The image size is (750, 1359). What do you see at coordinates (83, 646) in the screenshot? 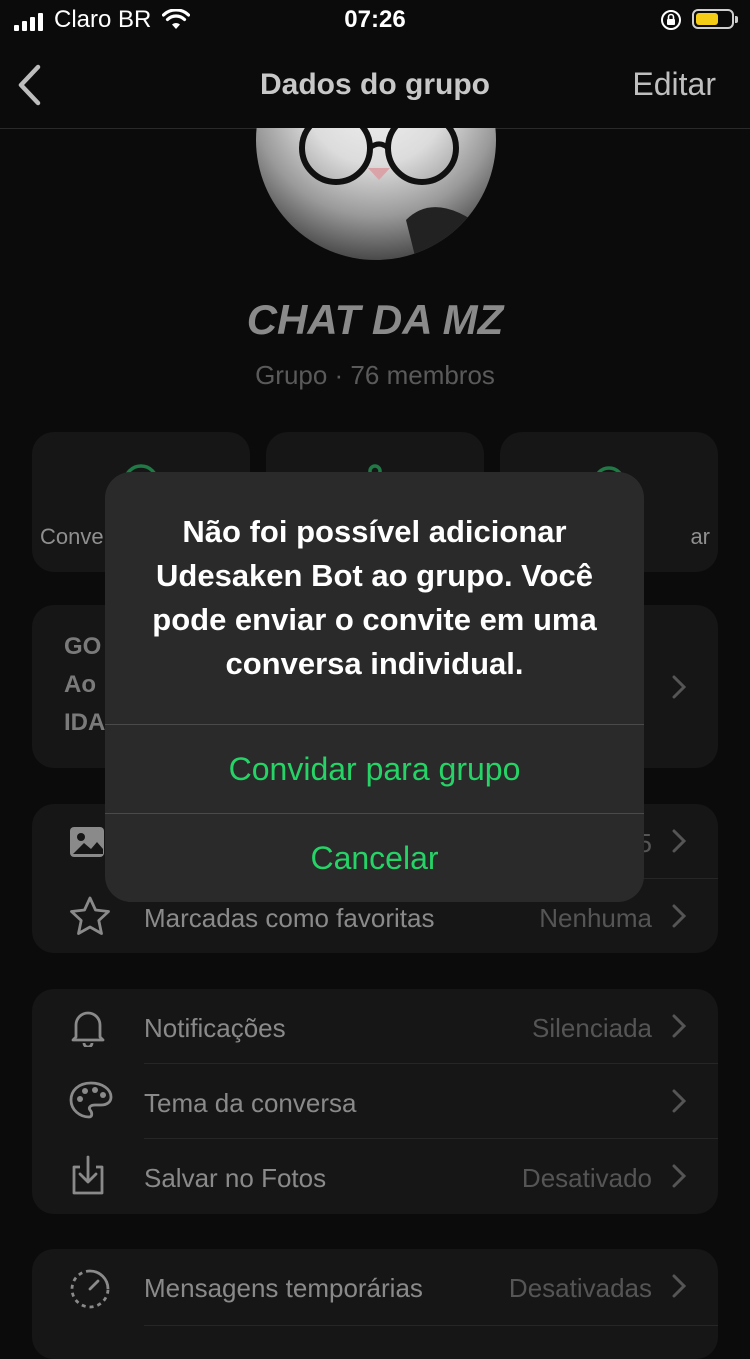
I see `description-line: GO` at bounding box center [83, 646].